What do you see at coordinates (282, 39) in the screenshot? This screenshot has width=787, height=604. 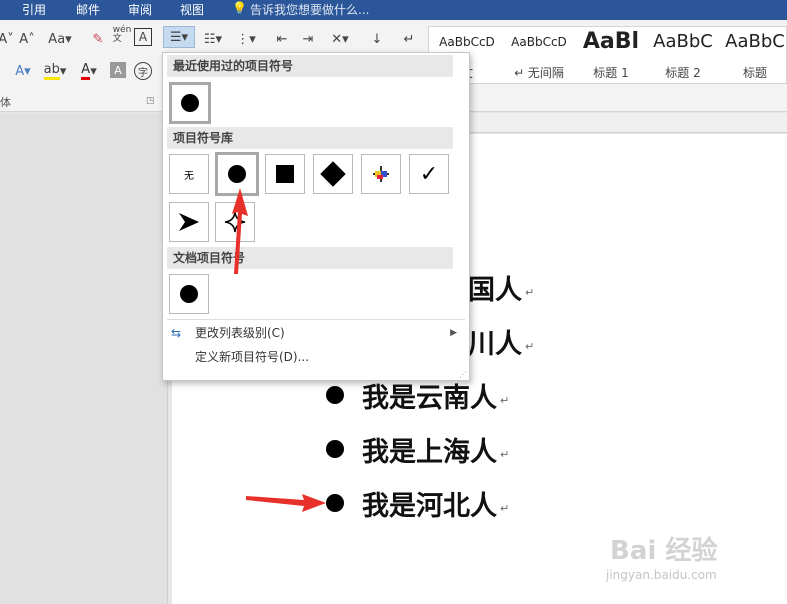 I see `decrease-indent-icon: ⇤` at bounding box center [282, 39].